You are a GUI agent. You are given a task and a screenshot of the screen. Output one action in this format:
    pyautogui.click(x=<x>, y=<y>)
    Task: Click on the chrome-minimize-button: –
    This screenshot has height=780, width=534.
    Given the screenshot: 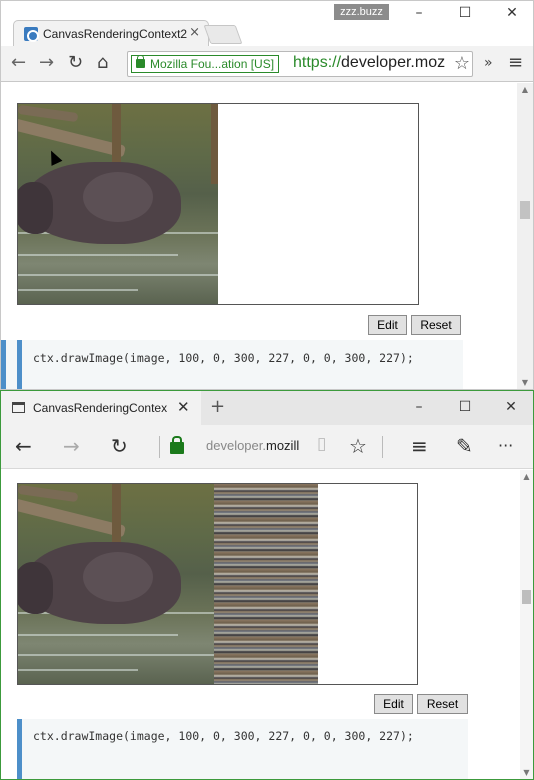 What is the action you would take?
    pyautogui.click(x=419, y=13)
    